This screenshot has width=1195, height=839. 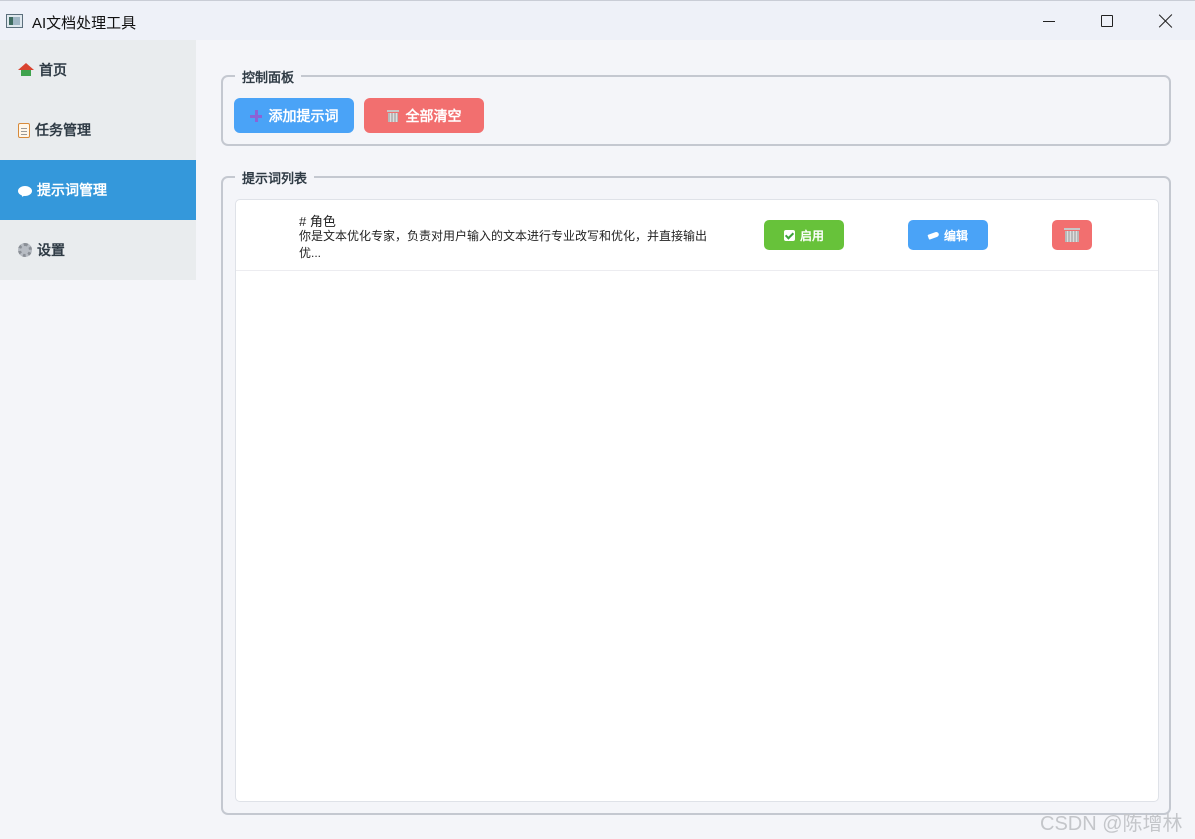 What do you see at coordinates (53, 70) in the screenshot?
I see `sidebar-item-label: 首页` at bounding box center [53, 70].